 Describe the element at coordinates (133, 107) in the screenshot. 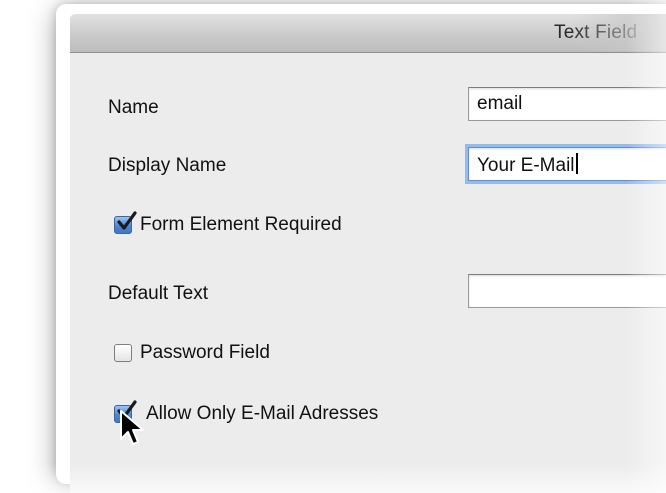

I see `name-label: Name` at that location.